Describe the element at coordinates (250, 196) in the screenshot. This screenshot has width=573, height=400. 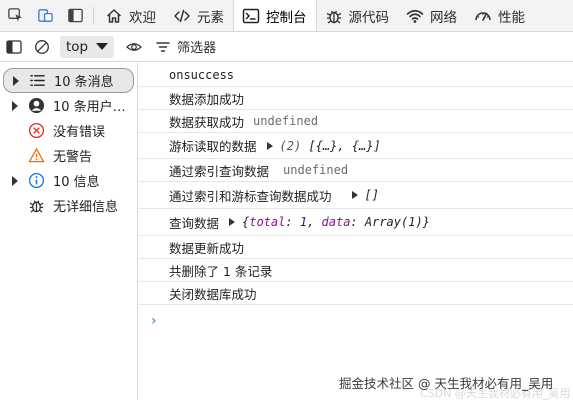
I see `message-text: 通过索引和游标查询数据成功` at that location.